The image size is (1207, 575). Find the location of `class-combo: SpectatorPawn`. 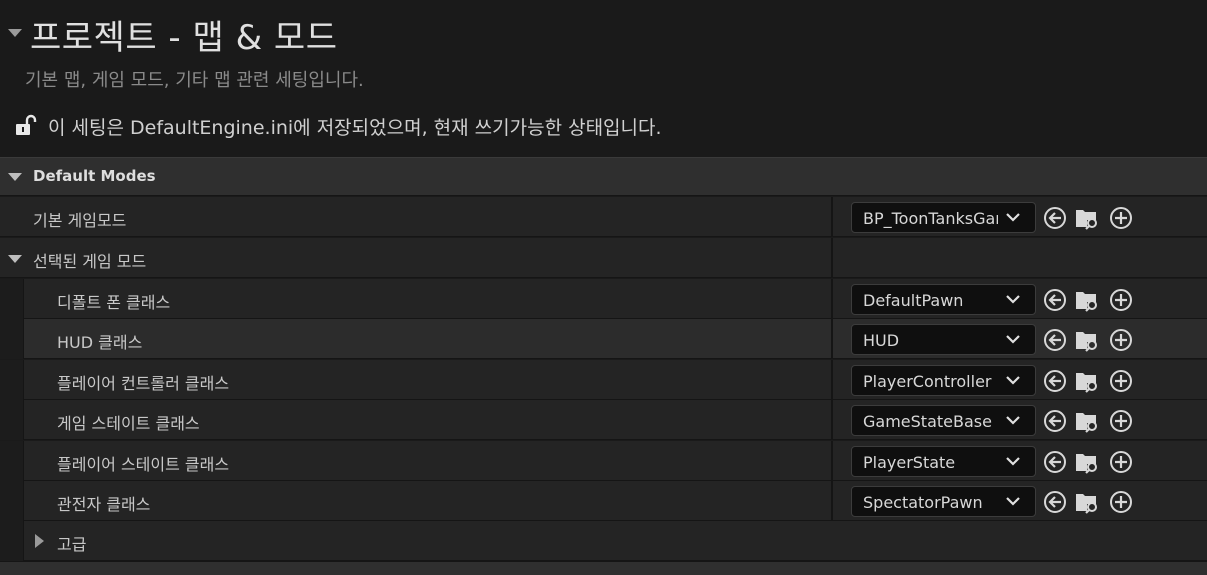

class-combo: SpectatorPawn is located at coordinates (943, 501).